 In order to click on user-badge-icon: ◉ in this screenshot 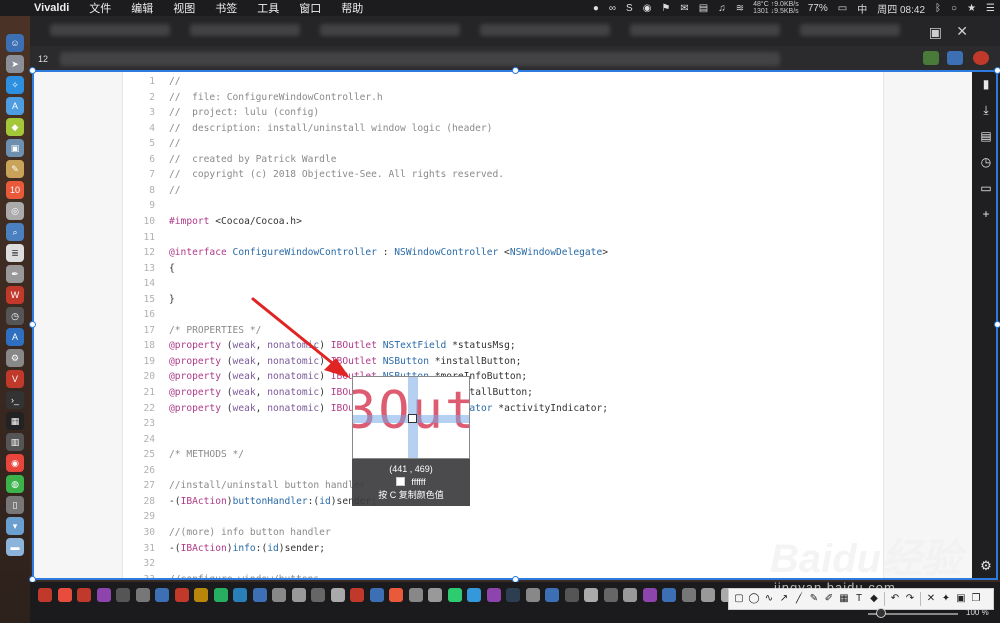, I will do `click(647, 8)`.